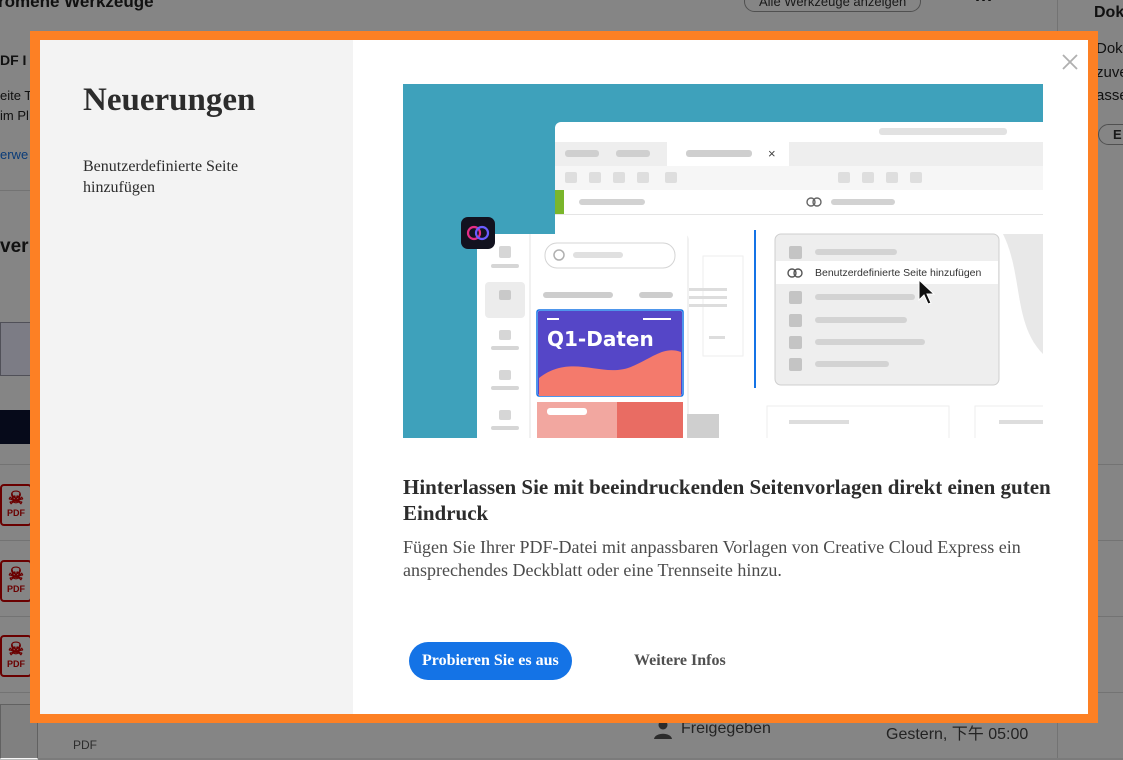  I want to click on try-it-button: Probieren Sie es aus, so click(490, 661).